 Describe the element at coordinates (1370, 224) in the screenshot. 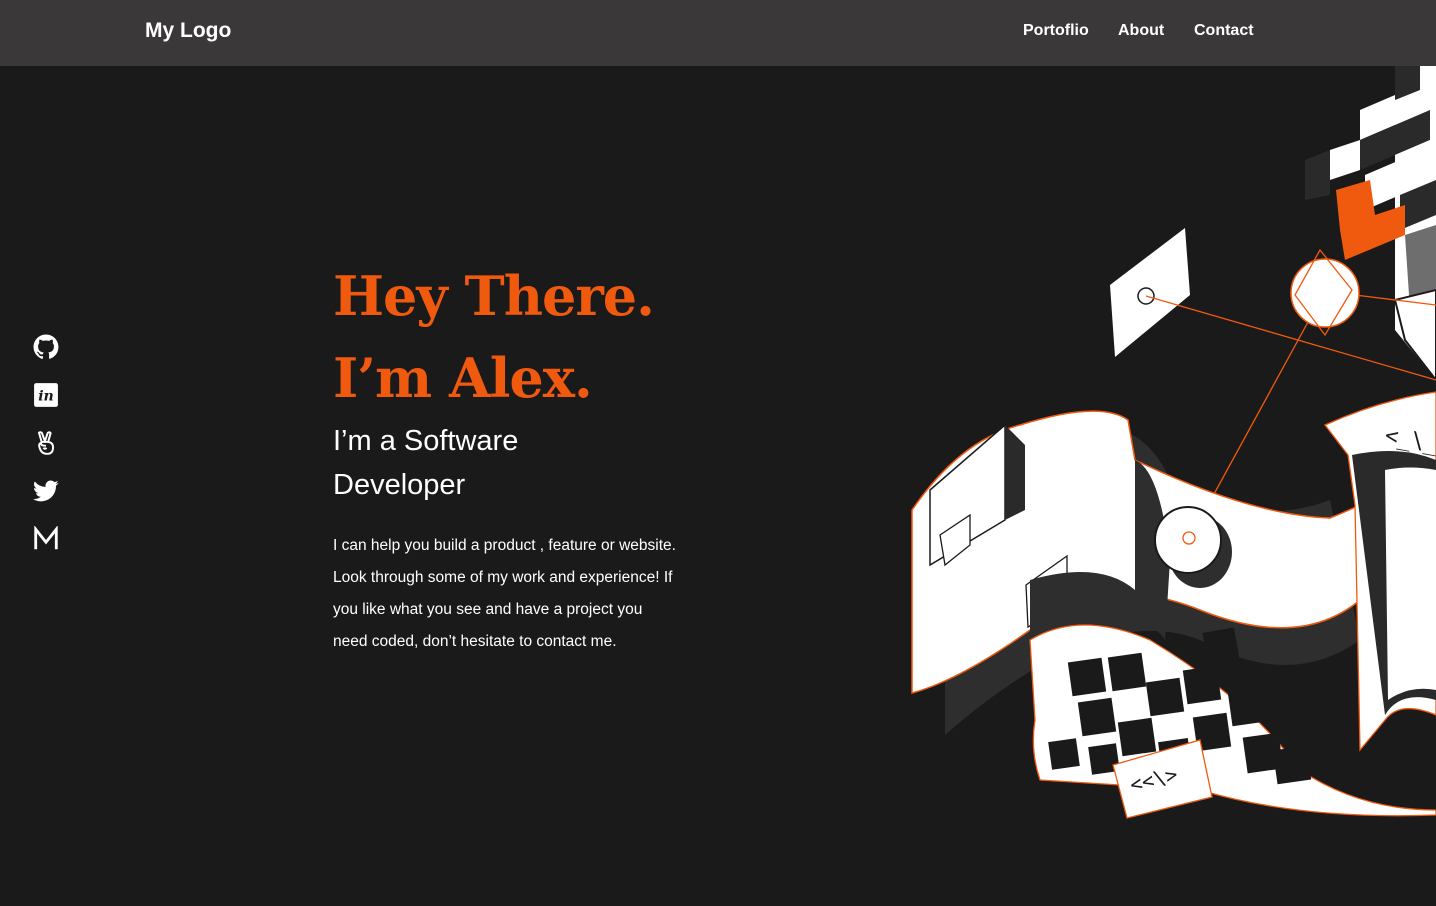

I see `checkered-tower-graphic` at that location.